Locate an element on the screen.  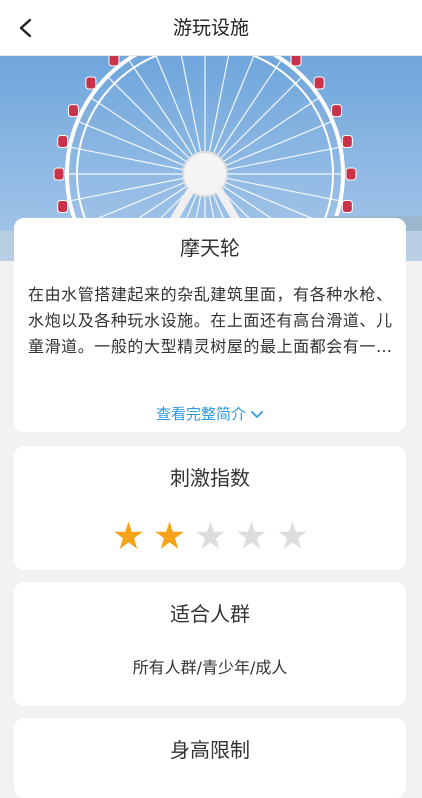
chevron-down-icon is located at coordinates (257, 415).